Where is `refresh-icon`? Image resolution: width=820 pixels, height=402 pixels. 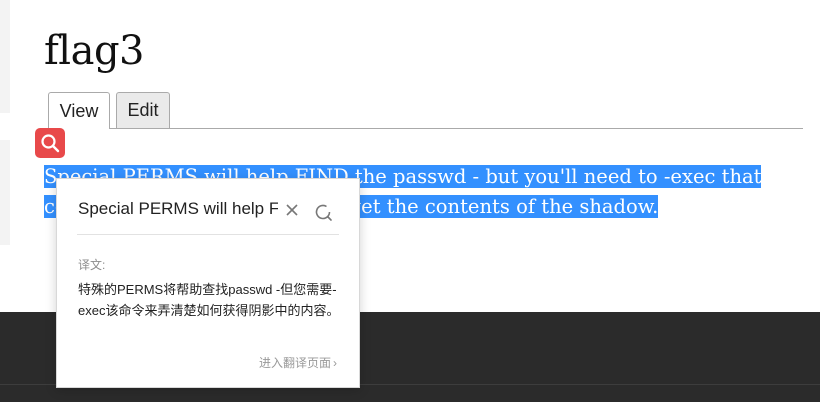
refresh-icon is located at coordinates (323, 212).